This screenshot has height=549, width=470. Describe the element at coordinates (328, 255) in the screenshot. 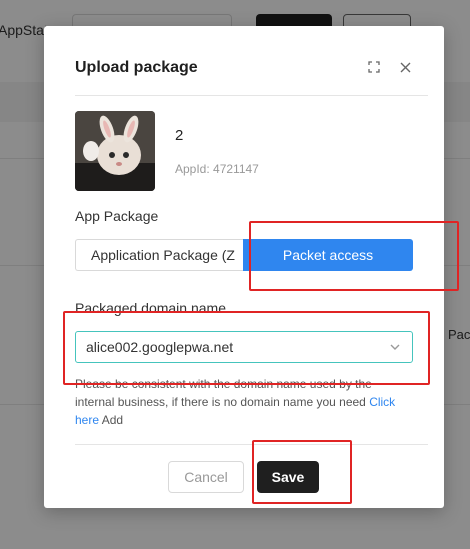

I see `segment-packet-access: Packet access` at that location.